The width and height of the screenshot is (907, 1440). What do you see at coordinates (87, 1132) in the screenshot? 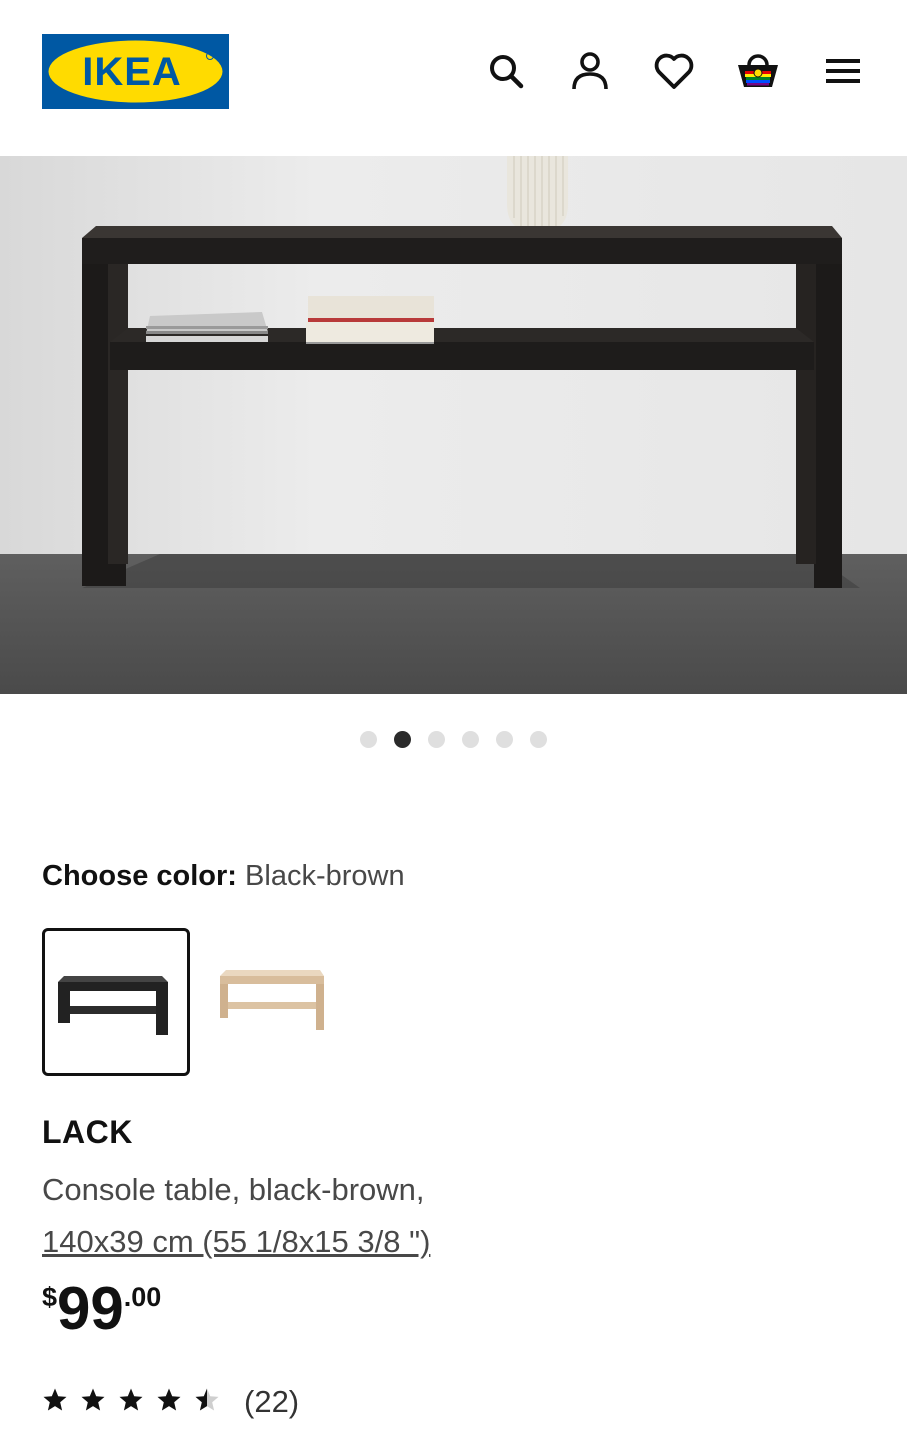
I see `product-name: LACK` at bounding box center [87, 1132].